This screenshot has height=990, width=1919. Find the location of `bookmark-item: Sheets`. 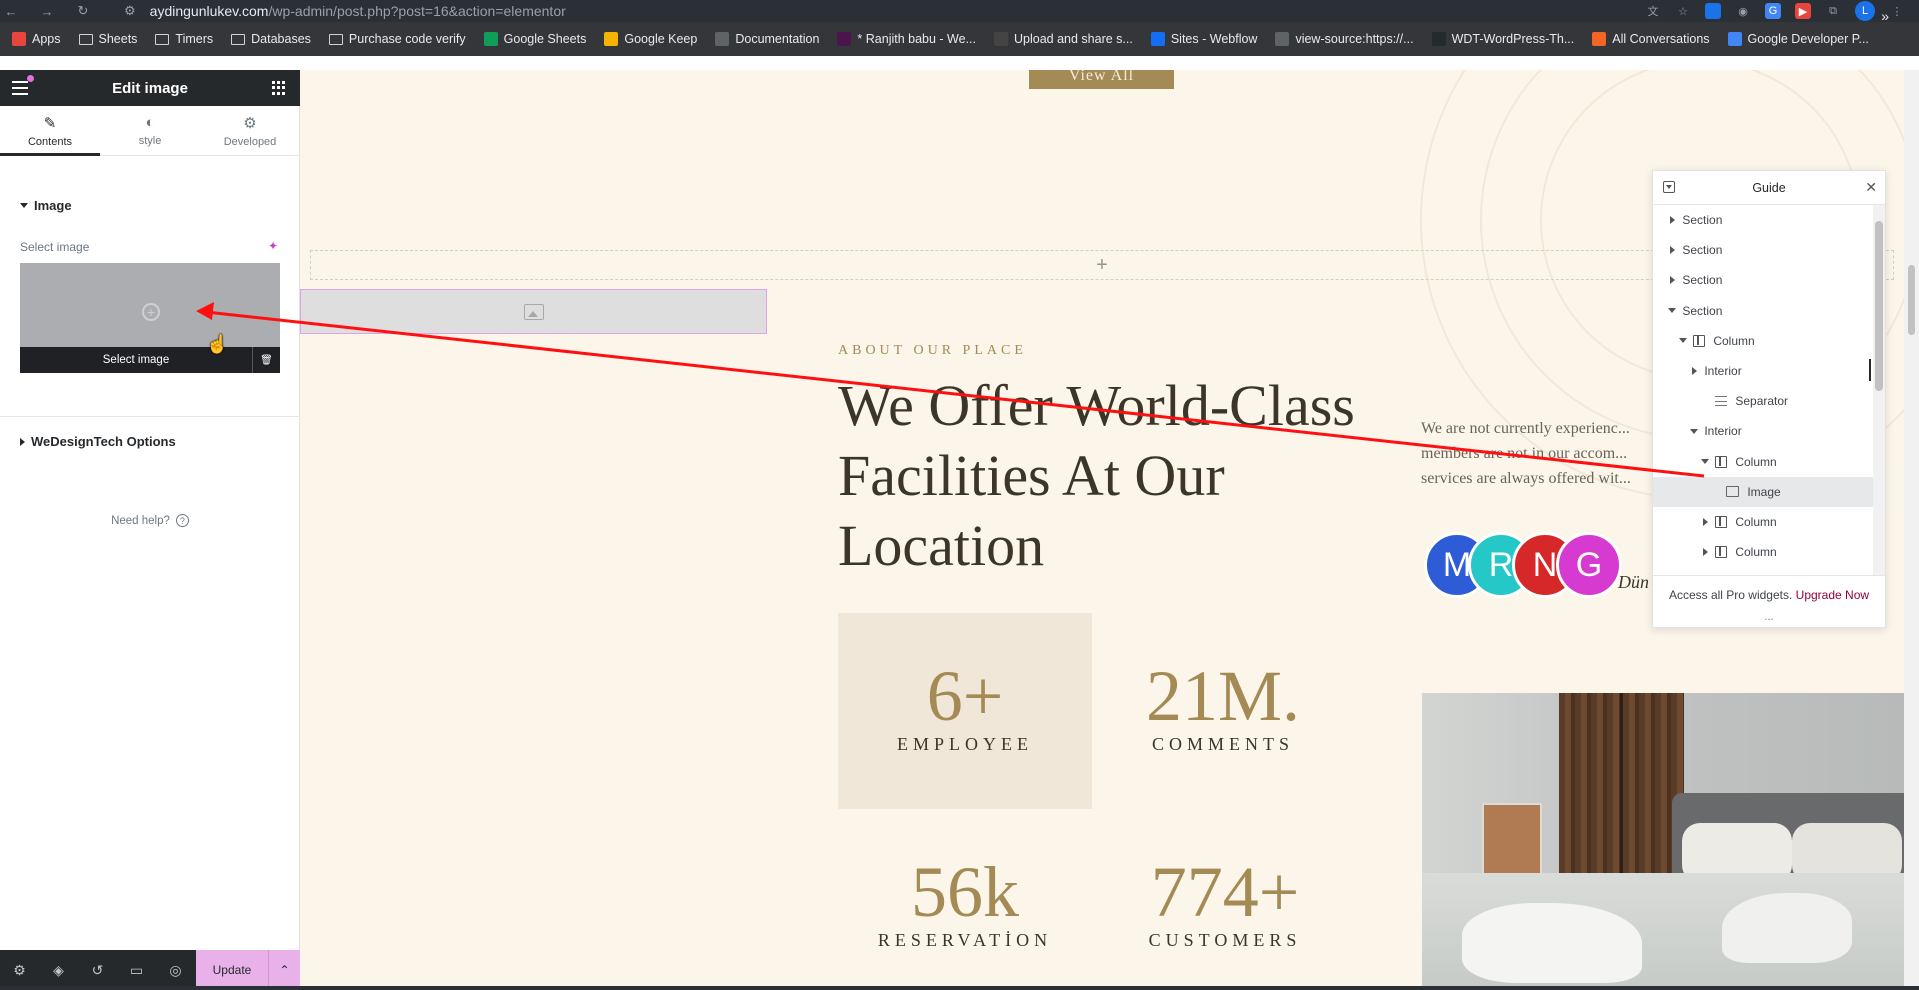

bookmark-item: Sheets is located at coordinates (107, 39).